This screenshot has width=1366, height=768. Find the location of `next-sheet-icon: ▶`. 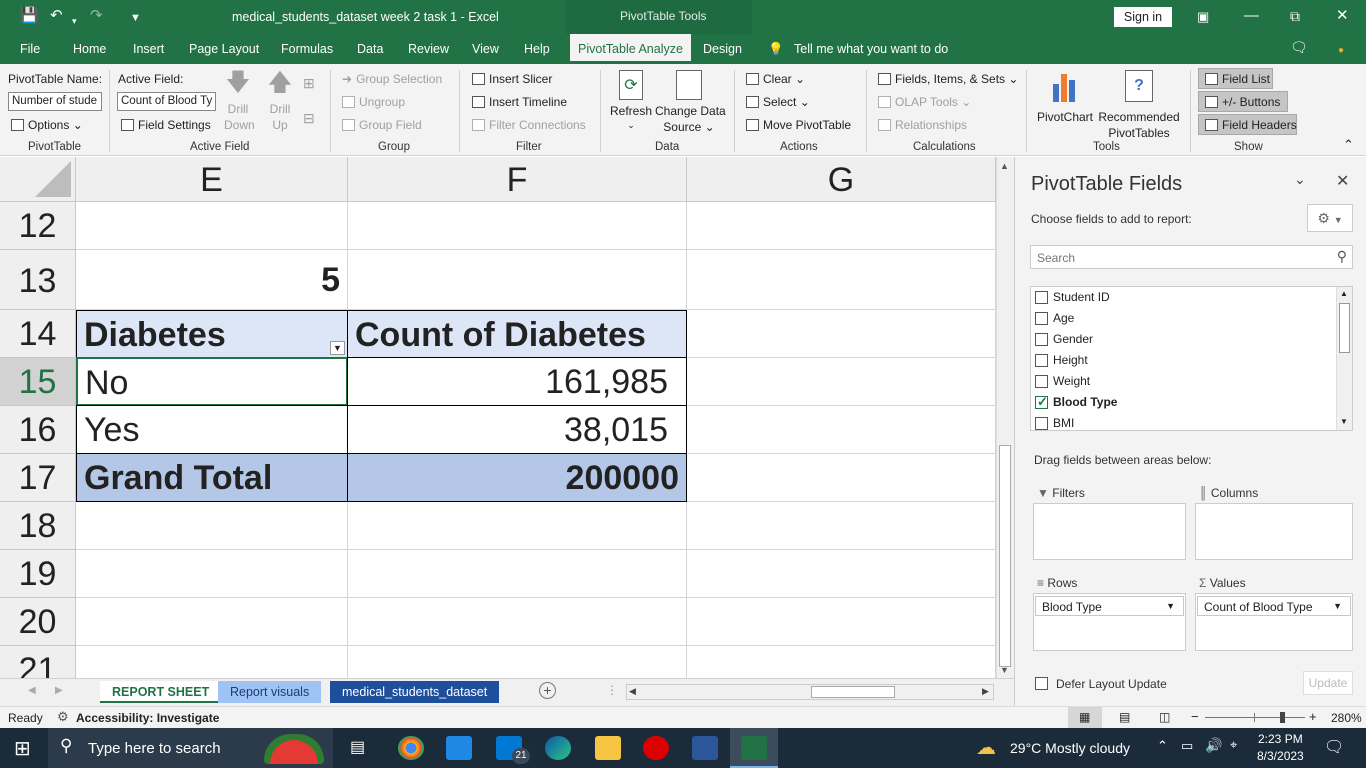

next-sheet-icon: ▶ is located at coordinates (59, 690).